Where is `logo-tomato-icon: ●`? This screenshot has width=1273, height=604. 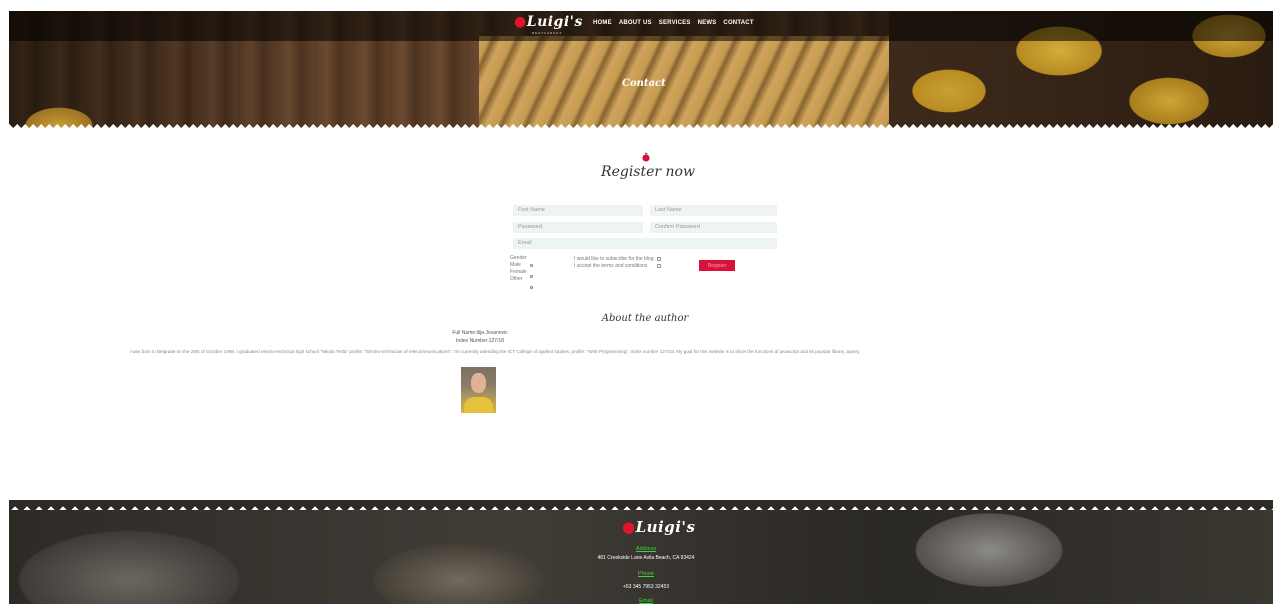 logo-tomato-icon: ● is located at coordinates (520, 22).